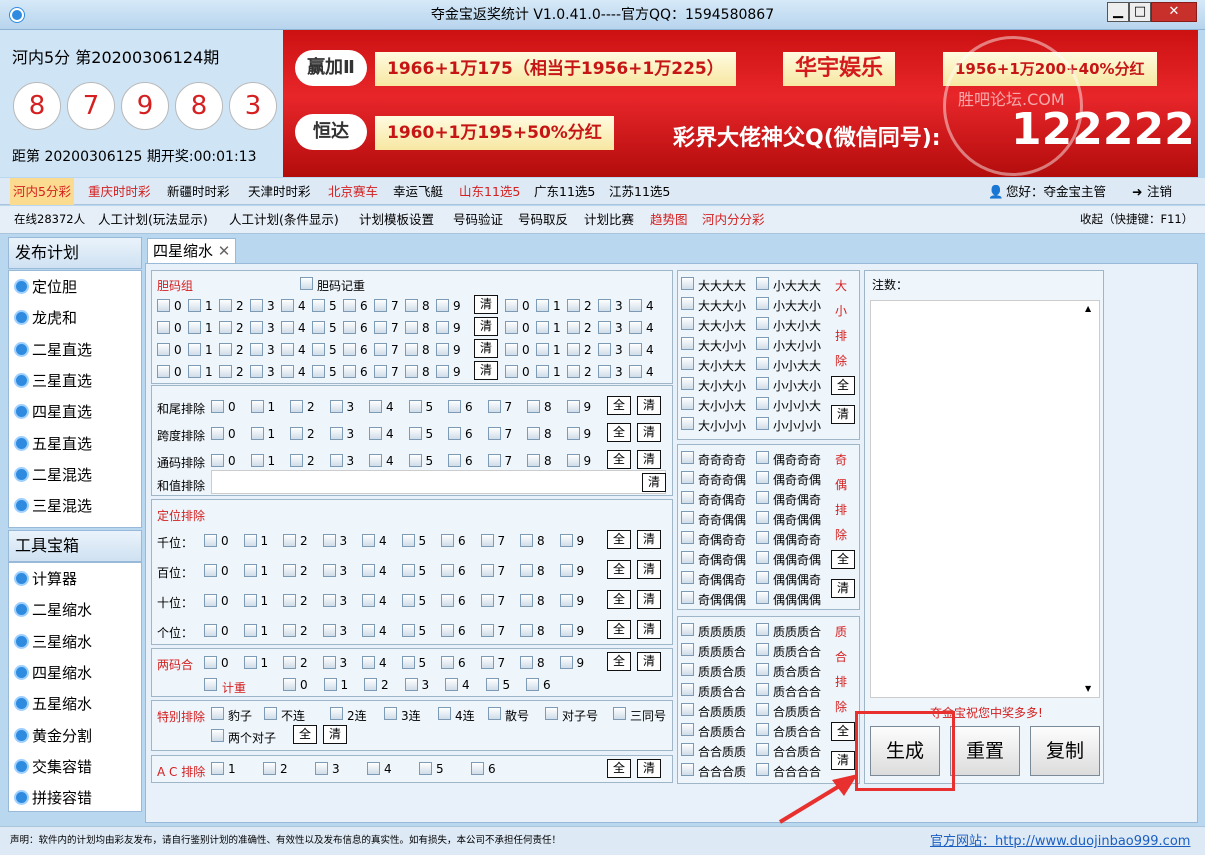  What do you see at coordinates (1140, 12) in the screenshot?
I see `maximize-button: □` at bounding box center [1140, 12].